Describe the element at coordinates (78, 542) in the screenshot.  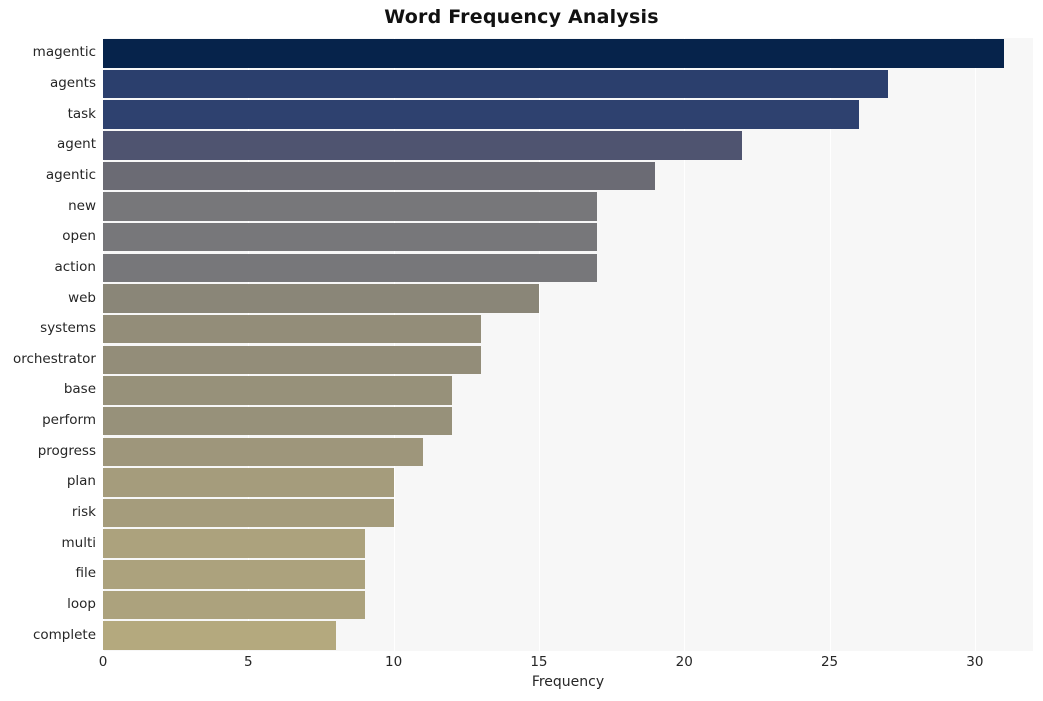
I see `y-tick-label: multi` at that location.